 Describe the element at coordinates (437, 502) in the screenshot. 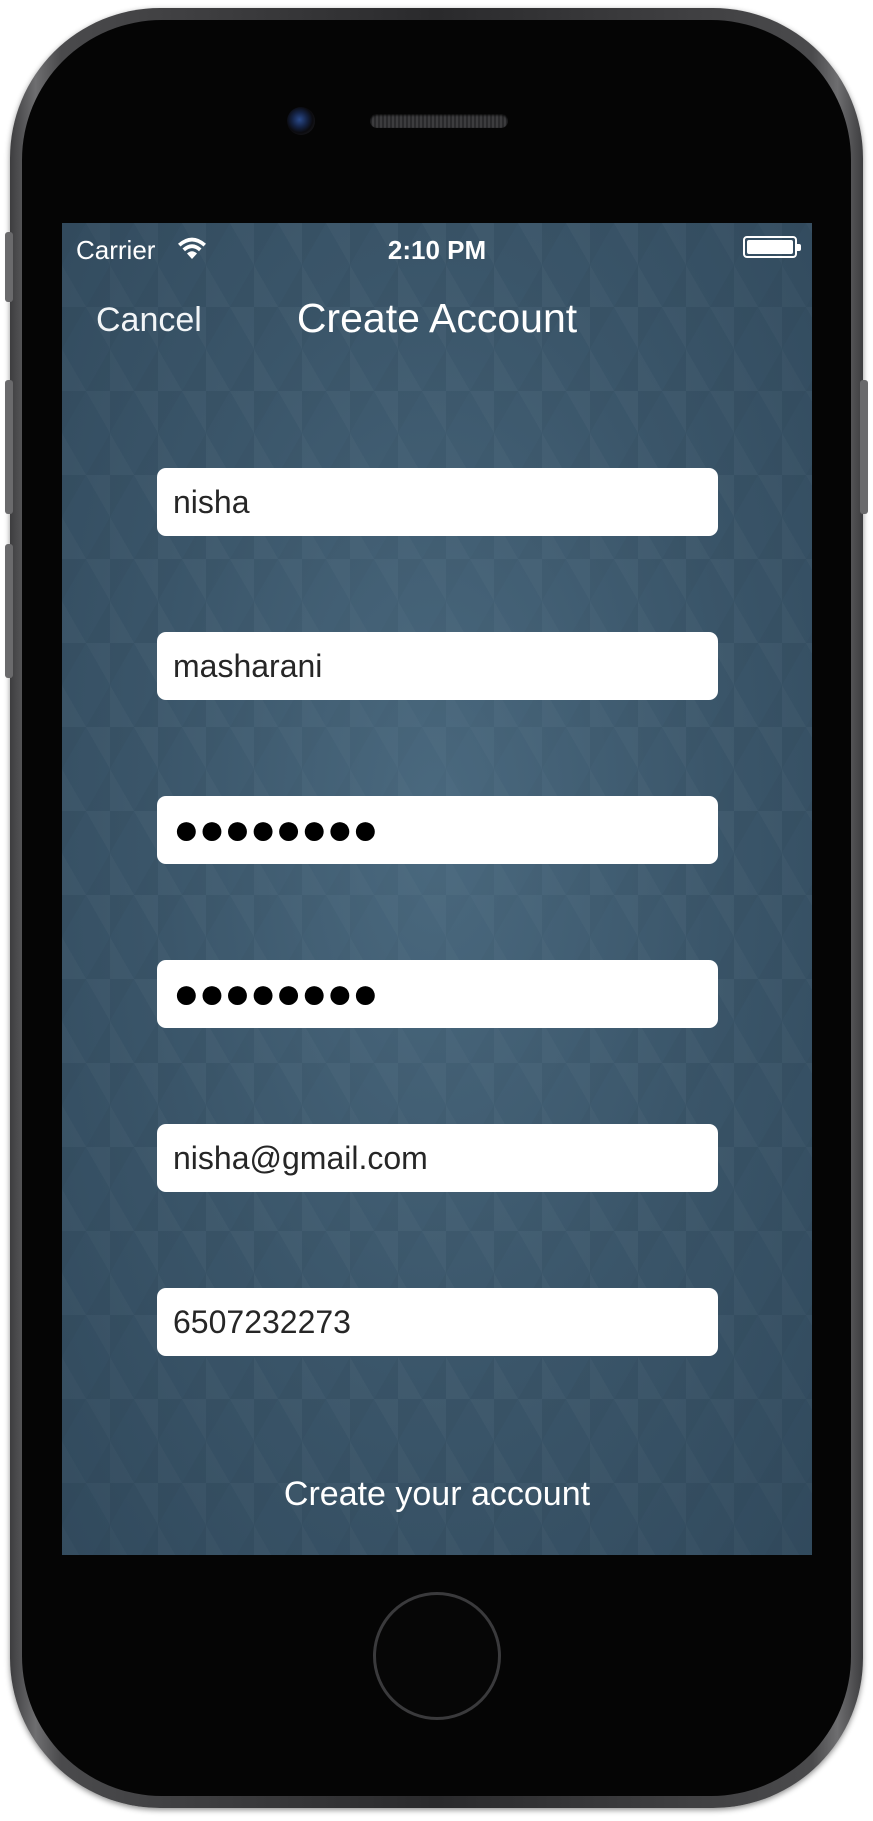

I see `first-name-field: nisha` at that location.